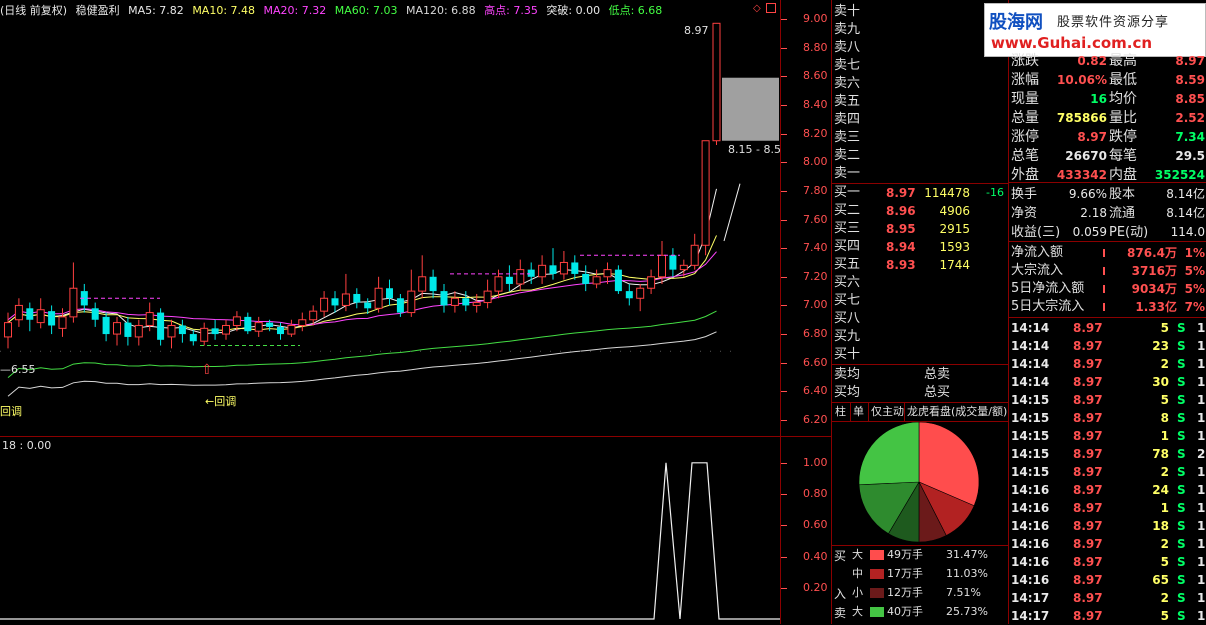 The height and width of the screenshot is (625, 1206). Describe the element at coordinates (815, 525) in the screenshot. I see `sub-y-tick-label: 0.60` at that location.